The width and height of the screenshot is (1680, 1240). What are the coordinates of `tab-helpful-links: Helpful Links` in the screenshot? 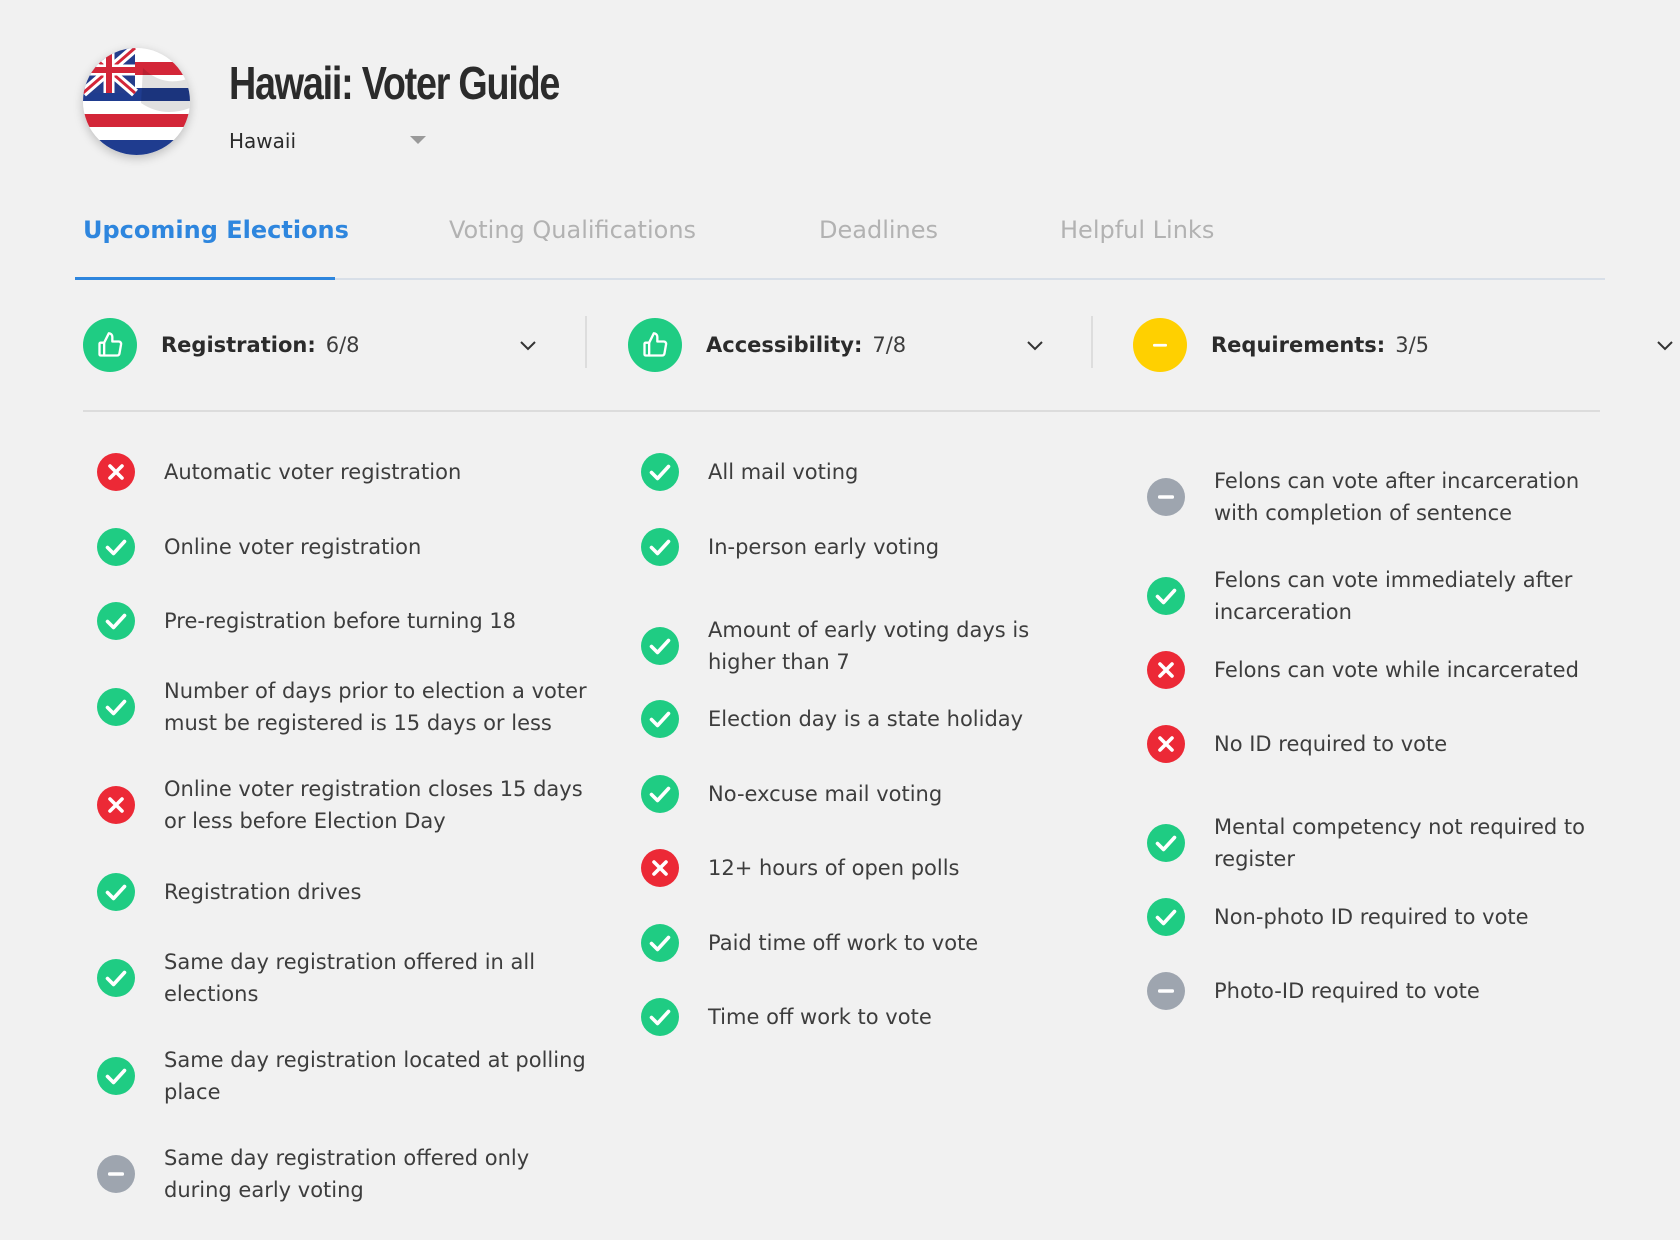 It's located at (1137, 230).